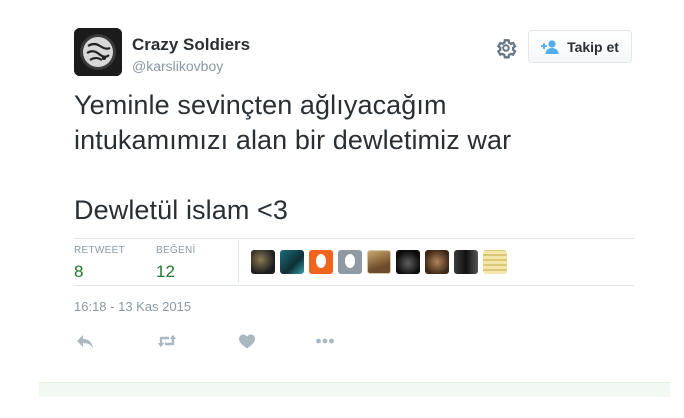  I want to click on gear-icon, so click(506, 48).